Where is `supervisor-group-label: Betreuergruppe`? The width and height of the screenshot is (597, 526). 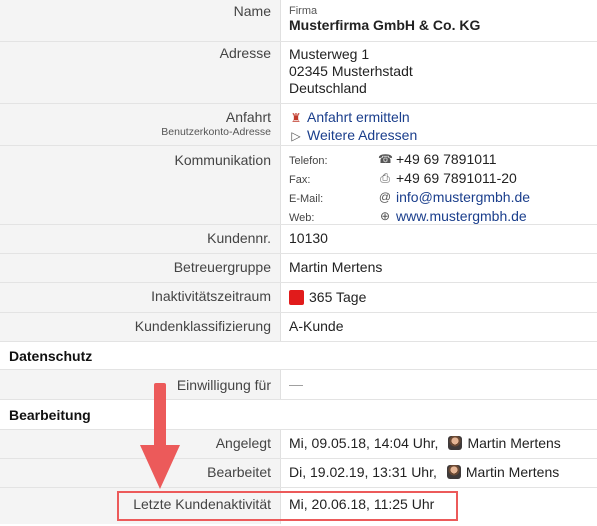
supervisor-group-label: Betreuergruppe is located at coordinates (140, 268).